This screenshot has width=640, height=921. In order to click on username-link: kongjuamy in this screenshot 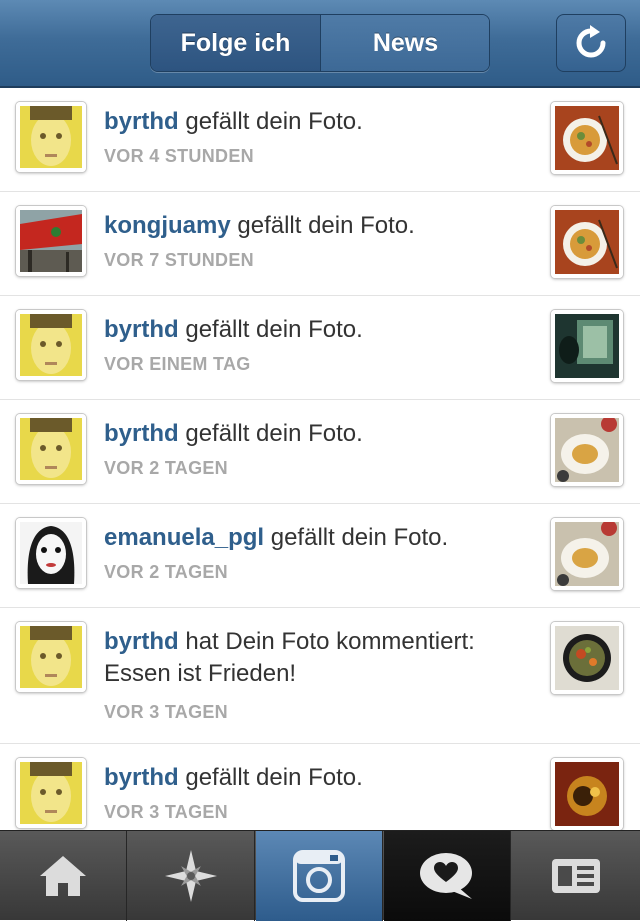, I will do `click(167, 225)`.